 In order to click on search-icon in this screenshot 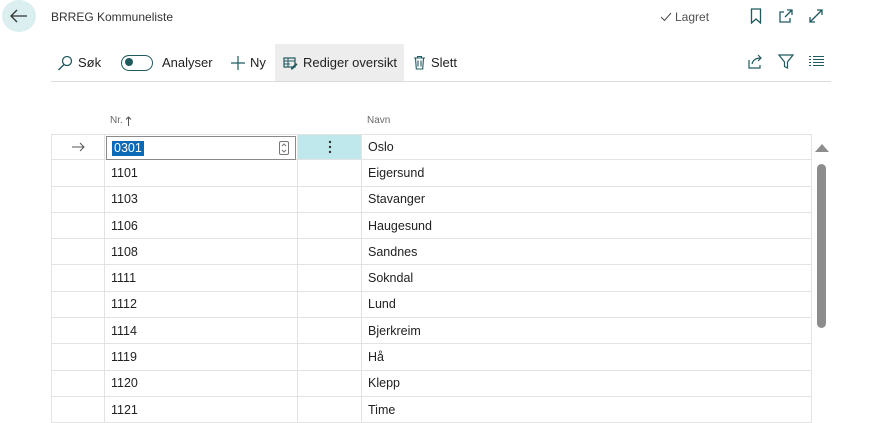, I will do `click(65, 63)`.